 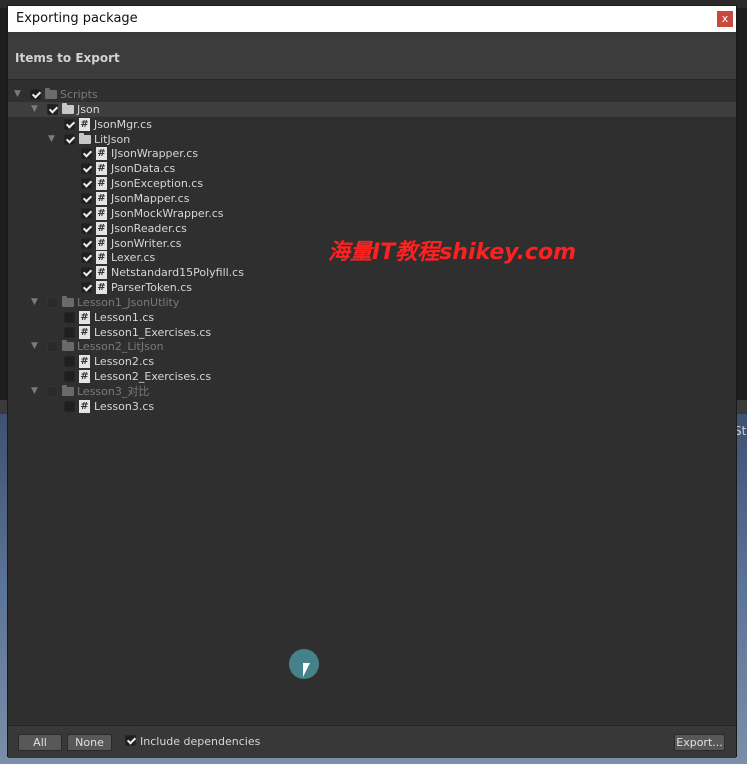 I want to click on tree-file-row: # ParserToken.cs, so click(x=372, y=287).